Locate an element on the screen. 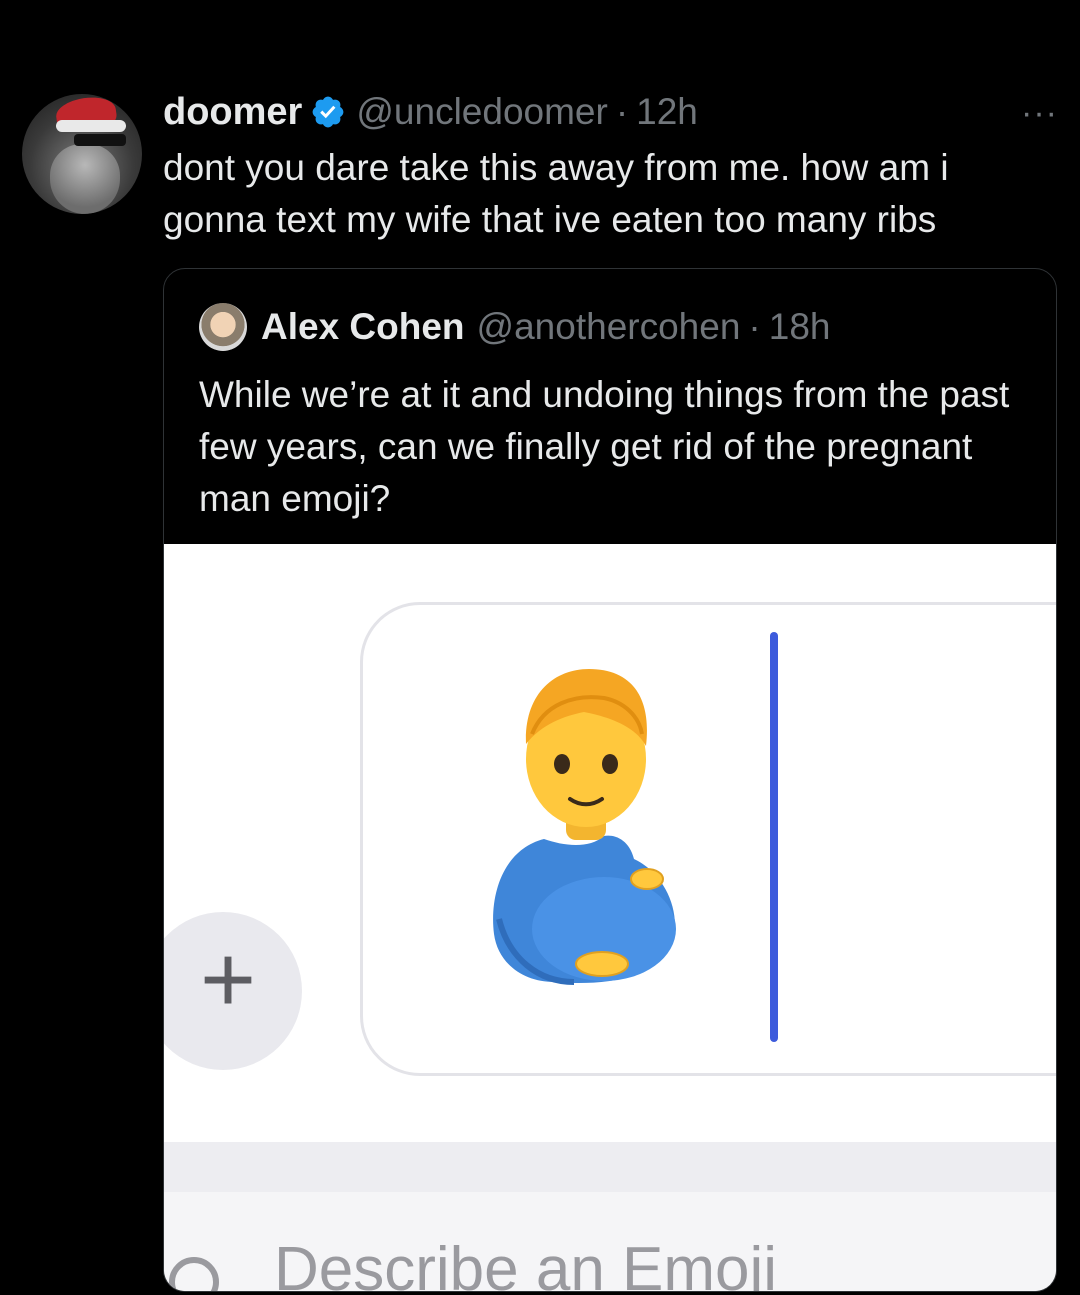 This screenshot has width=1080, height=1295. tweet-header: doomer @uncledoomer · 12h is located at coordinates (611, 112).